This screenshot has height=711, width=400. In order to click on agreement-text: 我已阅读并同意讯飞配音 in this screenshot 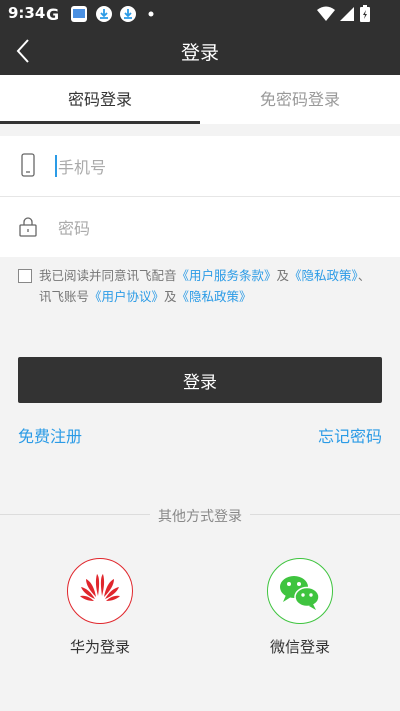, I will do `click(108, 275)`.